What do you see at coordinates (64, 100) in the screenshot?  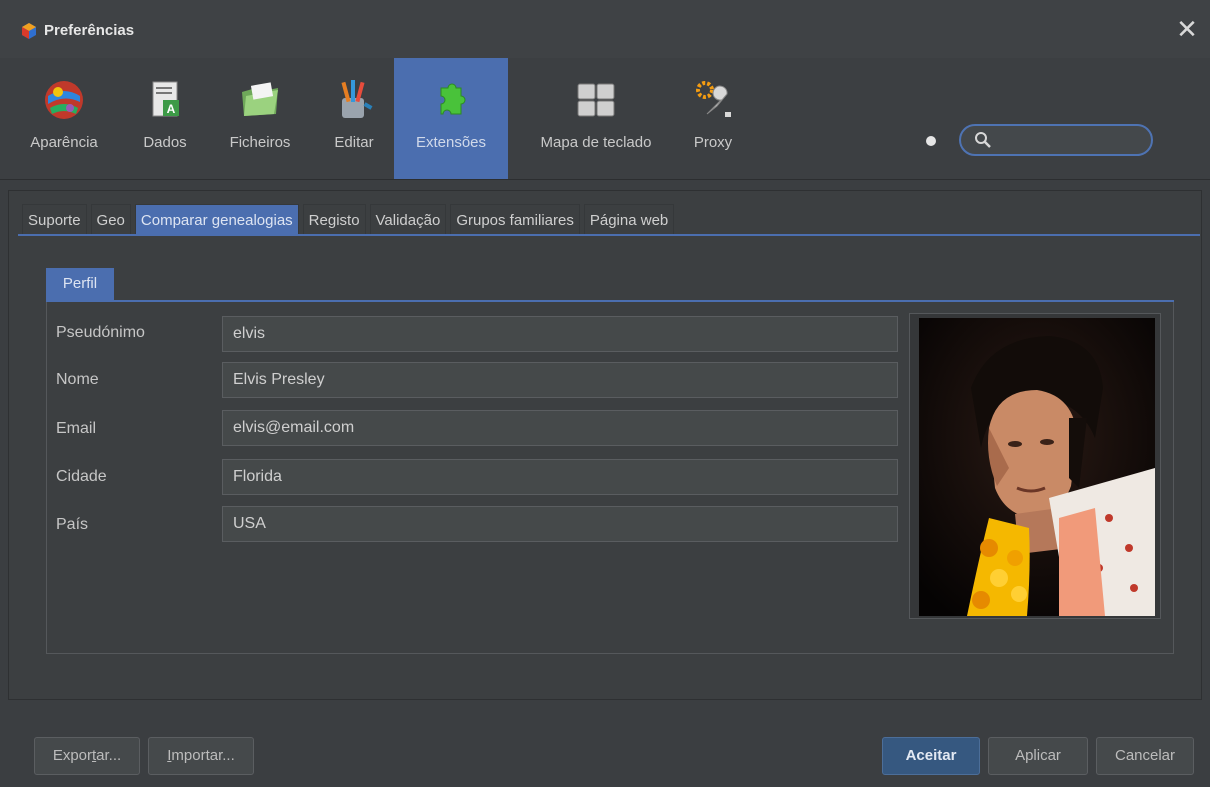 I see `appearance-globe-icon` at bounding box center [64, 100].